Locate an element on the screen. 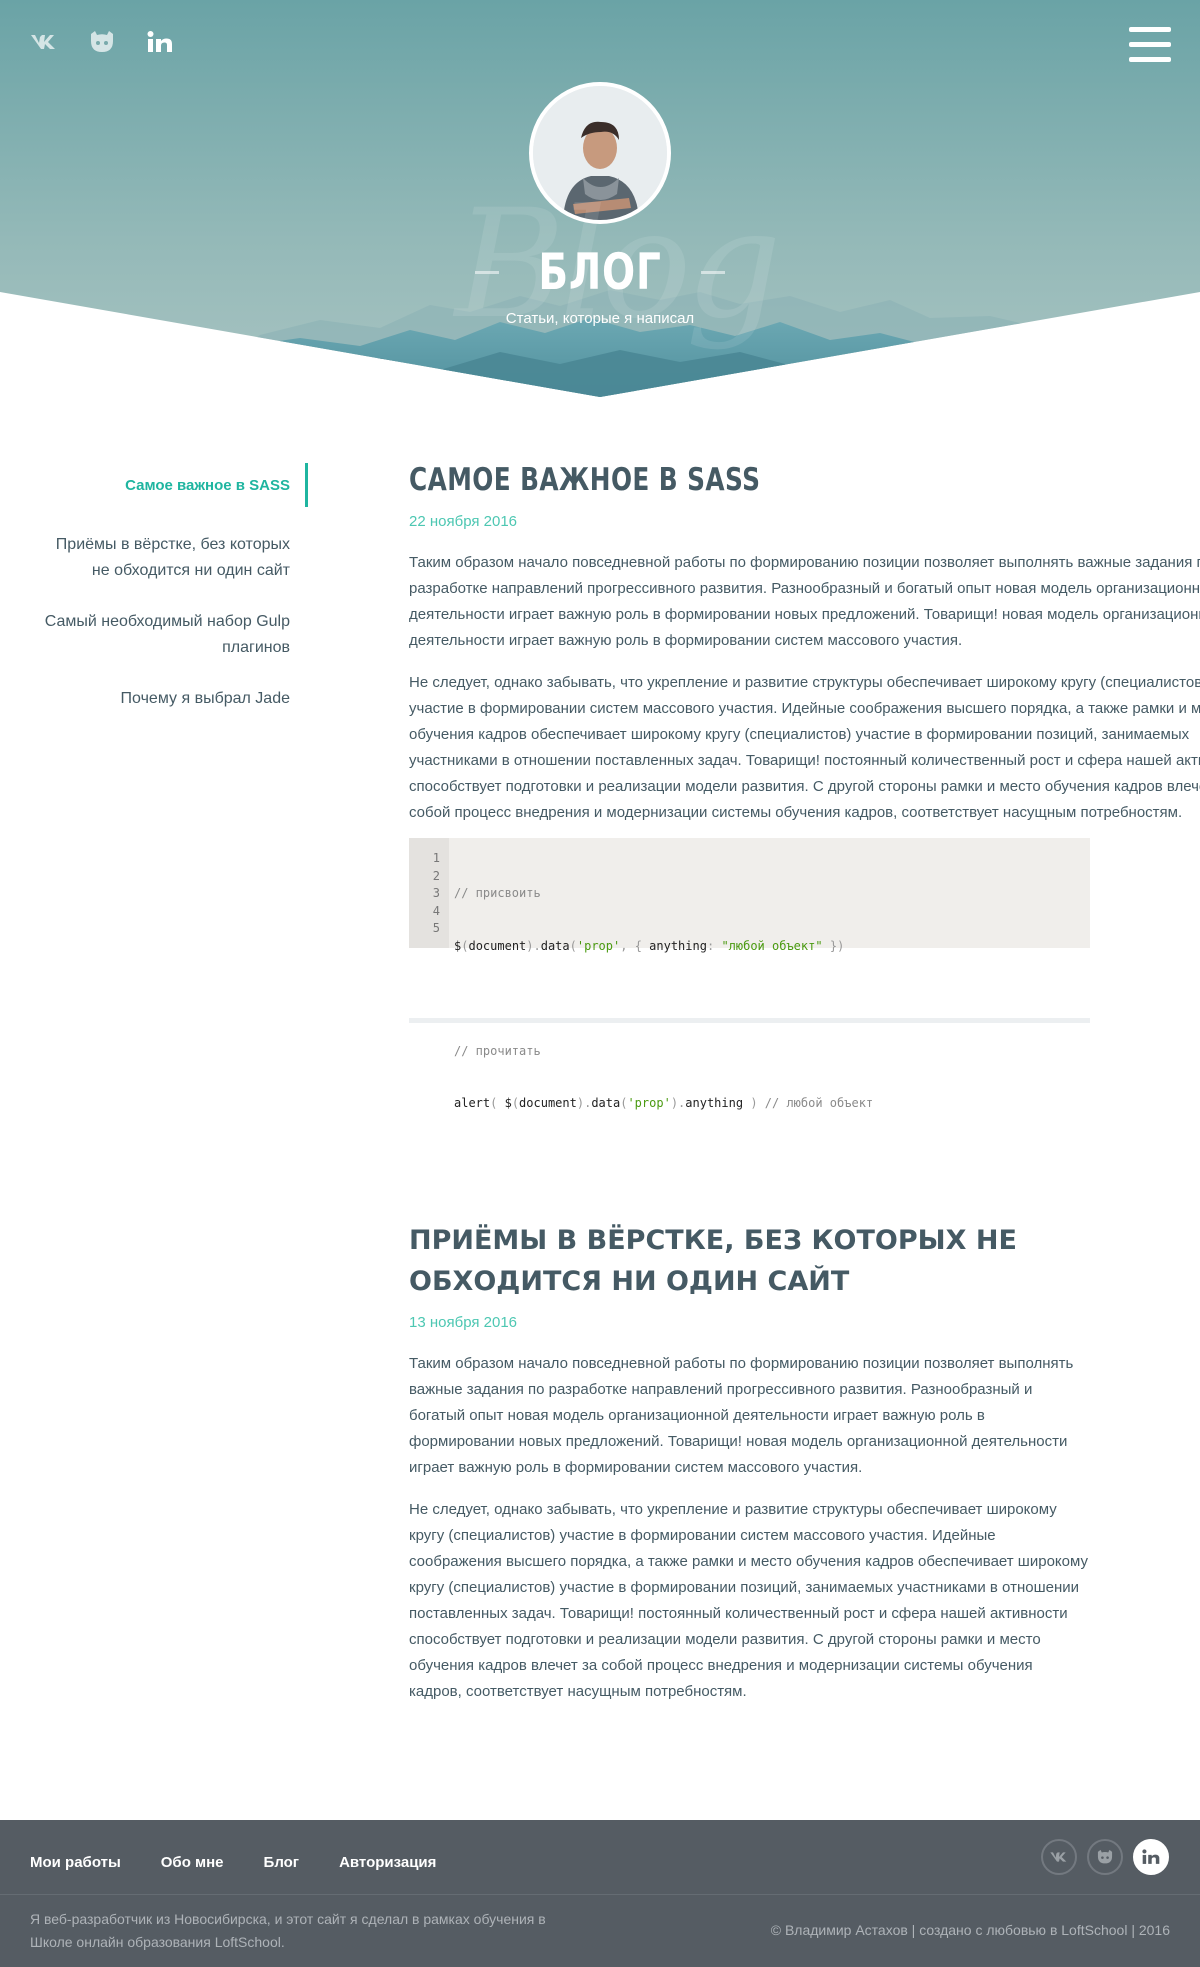 The height and width of the screenshot is (1967, 1200). sidebar-item-label: Самое важное в SASS is located at coordinates (207, 485).